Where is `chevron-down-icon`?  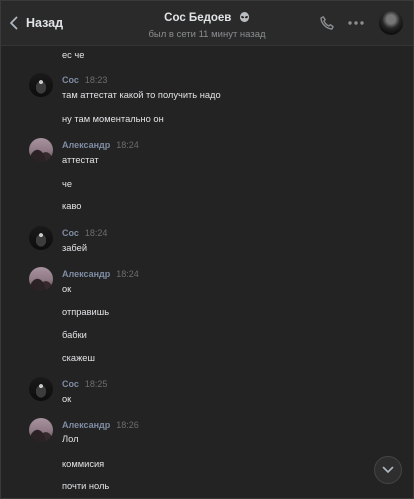 chevron-down-icon is located at coordinates (388, 469).